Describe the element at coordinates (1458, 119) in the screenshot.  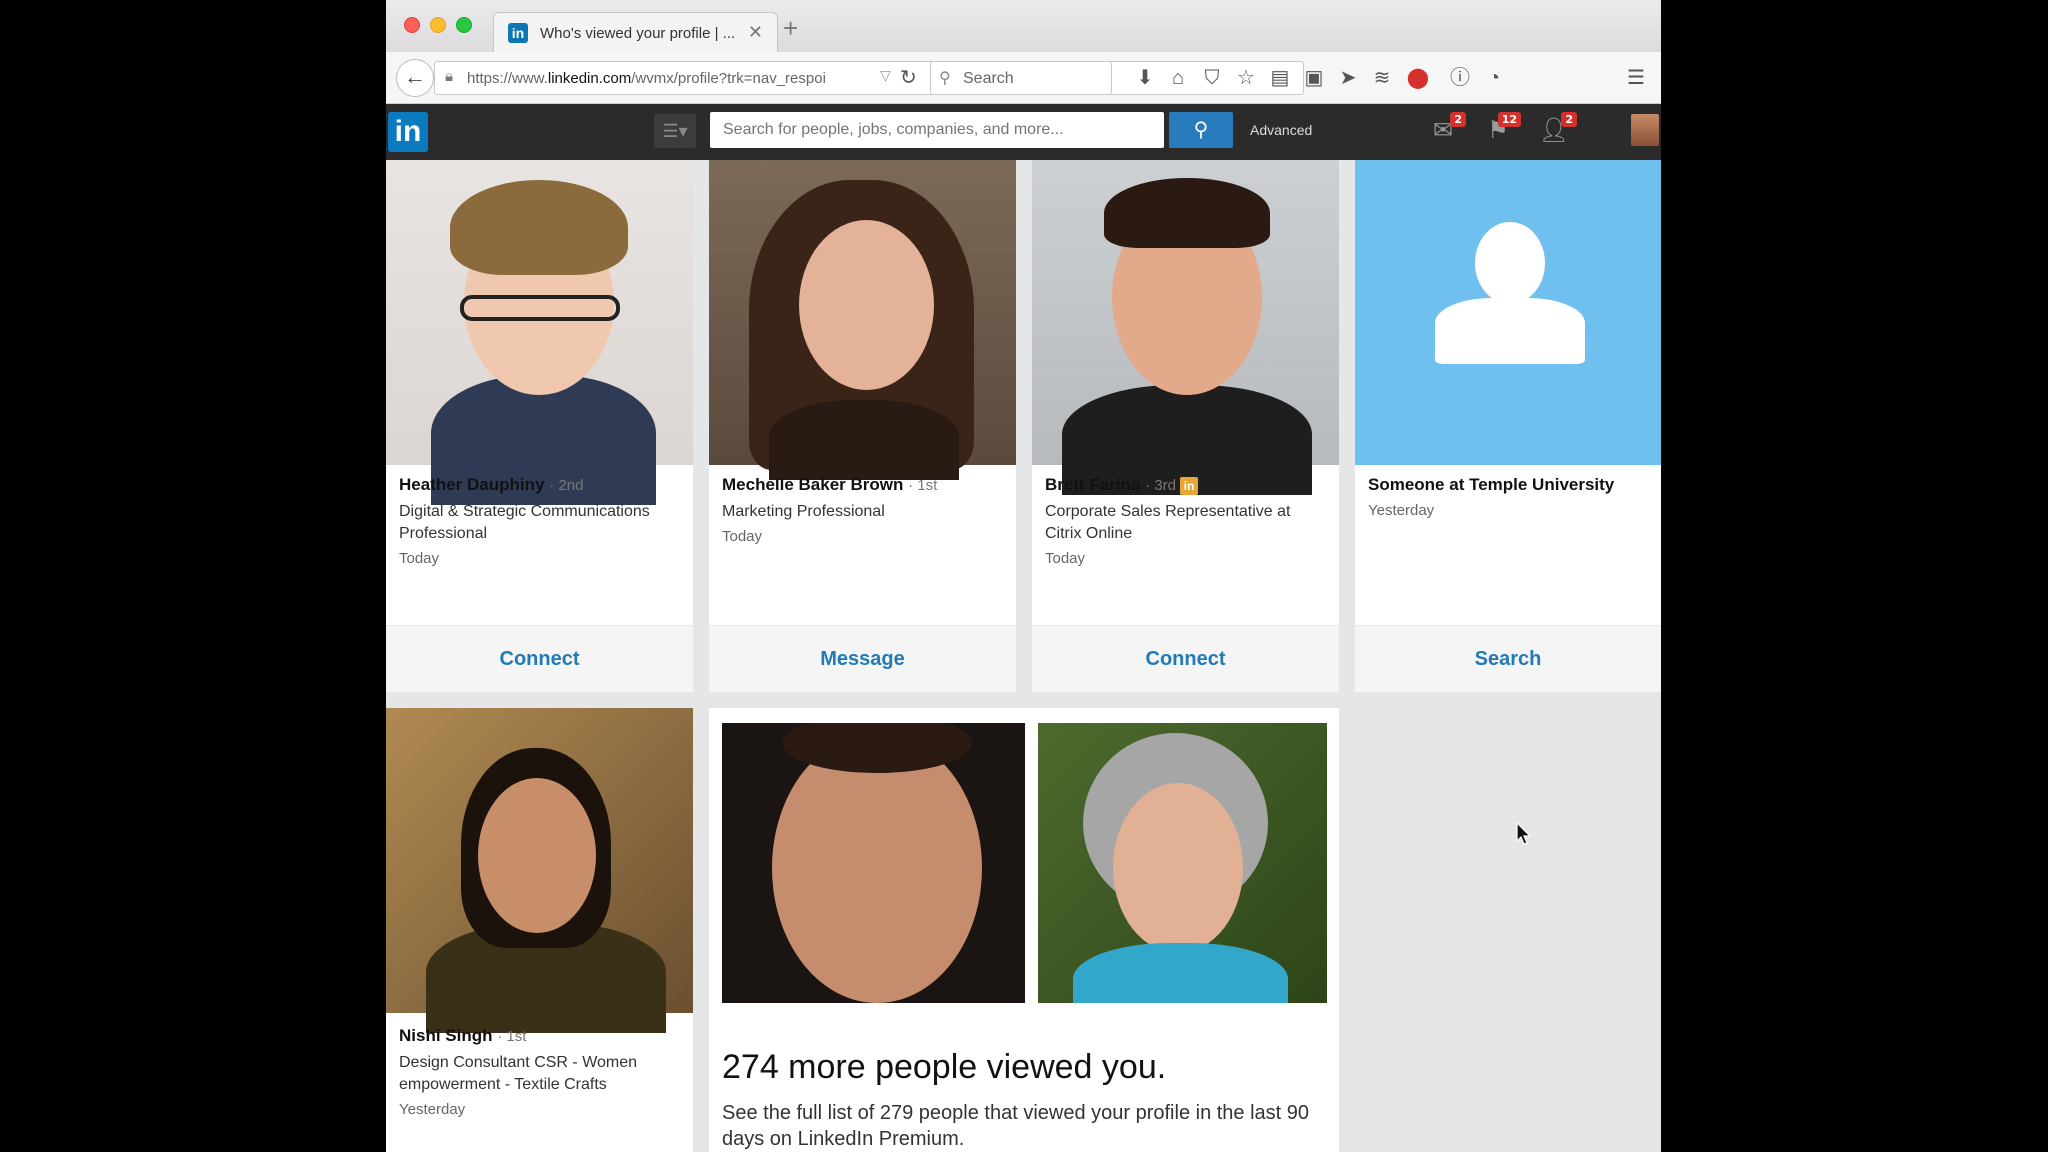
I see `messages-count-badge: 2` at that location.